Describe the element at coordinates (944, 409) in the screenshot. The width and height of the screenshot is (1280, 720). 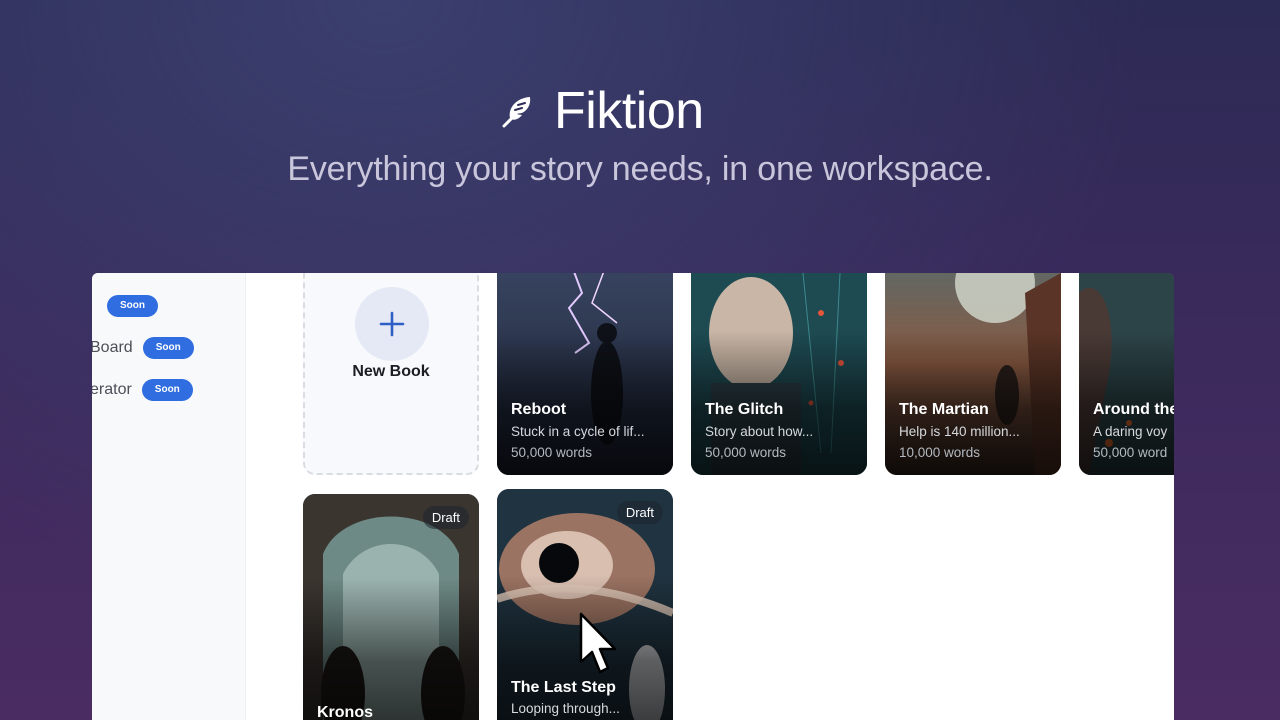
I see `book-title: The Martian` at that location.